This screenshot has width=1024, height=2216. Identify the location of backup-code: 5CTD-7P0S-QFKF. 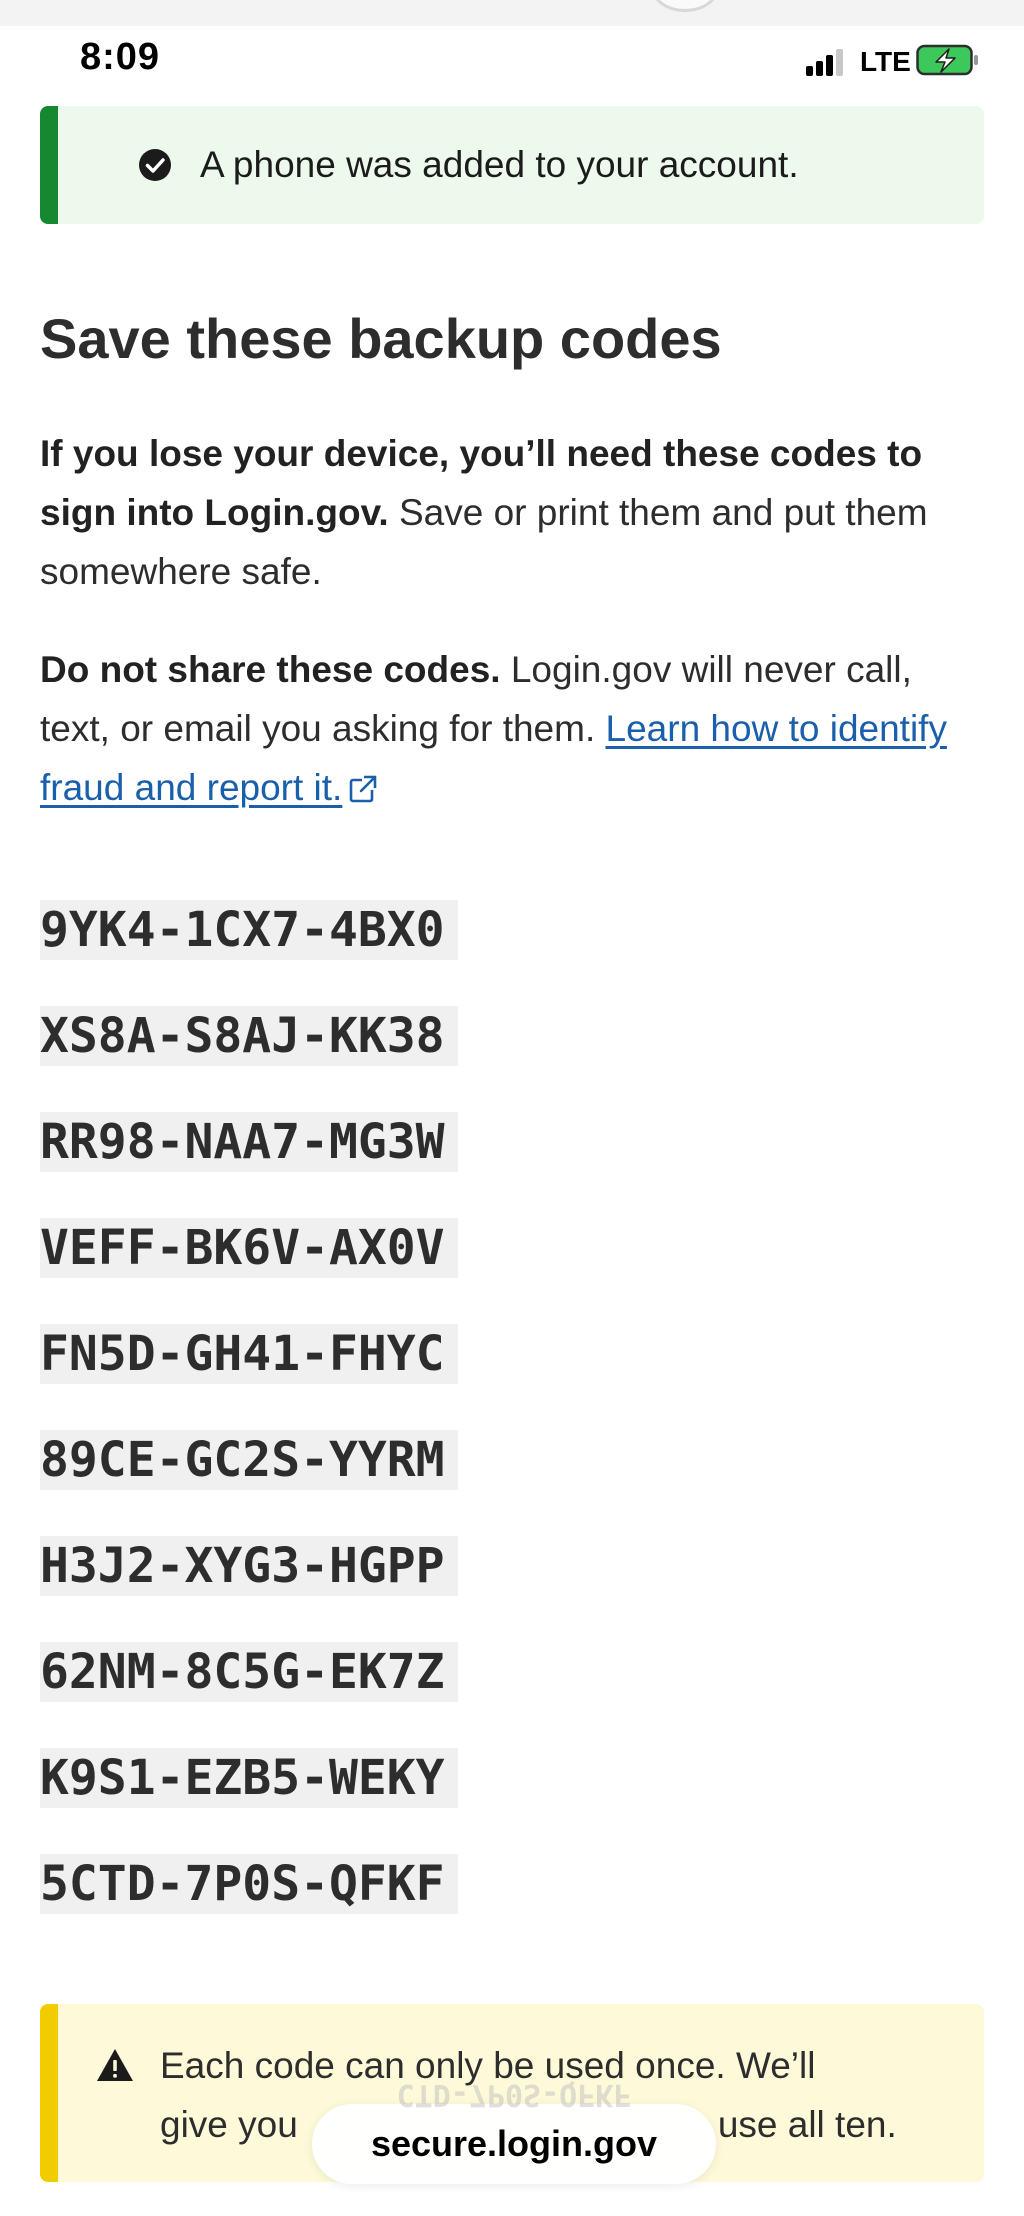
(249, 1884).